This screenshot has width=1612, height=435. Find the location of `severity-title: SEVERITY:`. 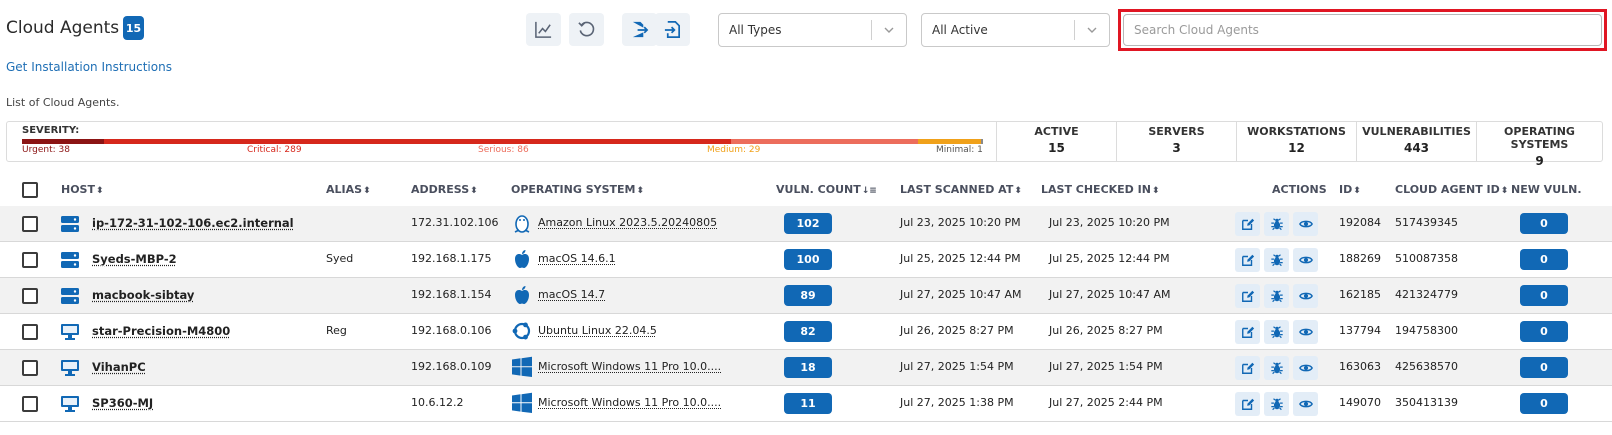

severity-title: SEVERITY: is located at coordinates (51, 130).